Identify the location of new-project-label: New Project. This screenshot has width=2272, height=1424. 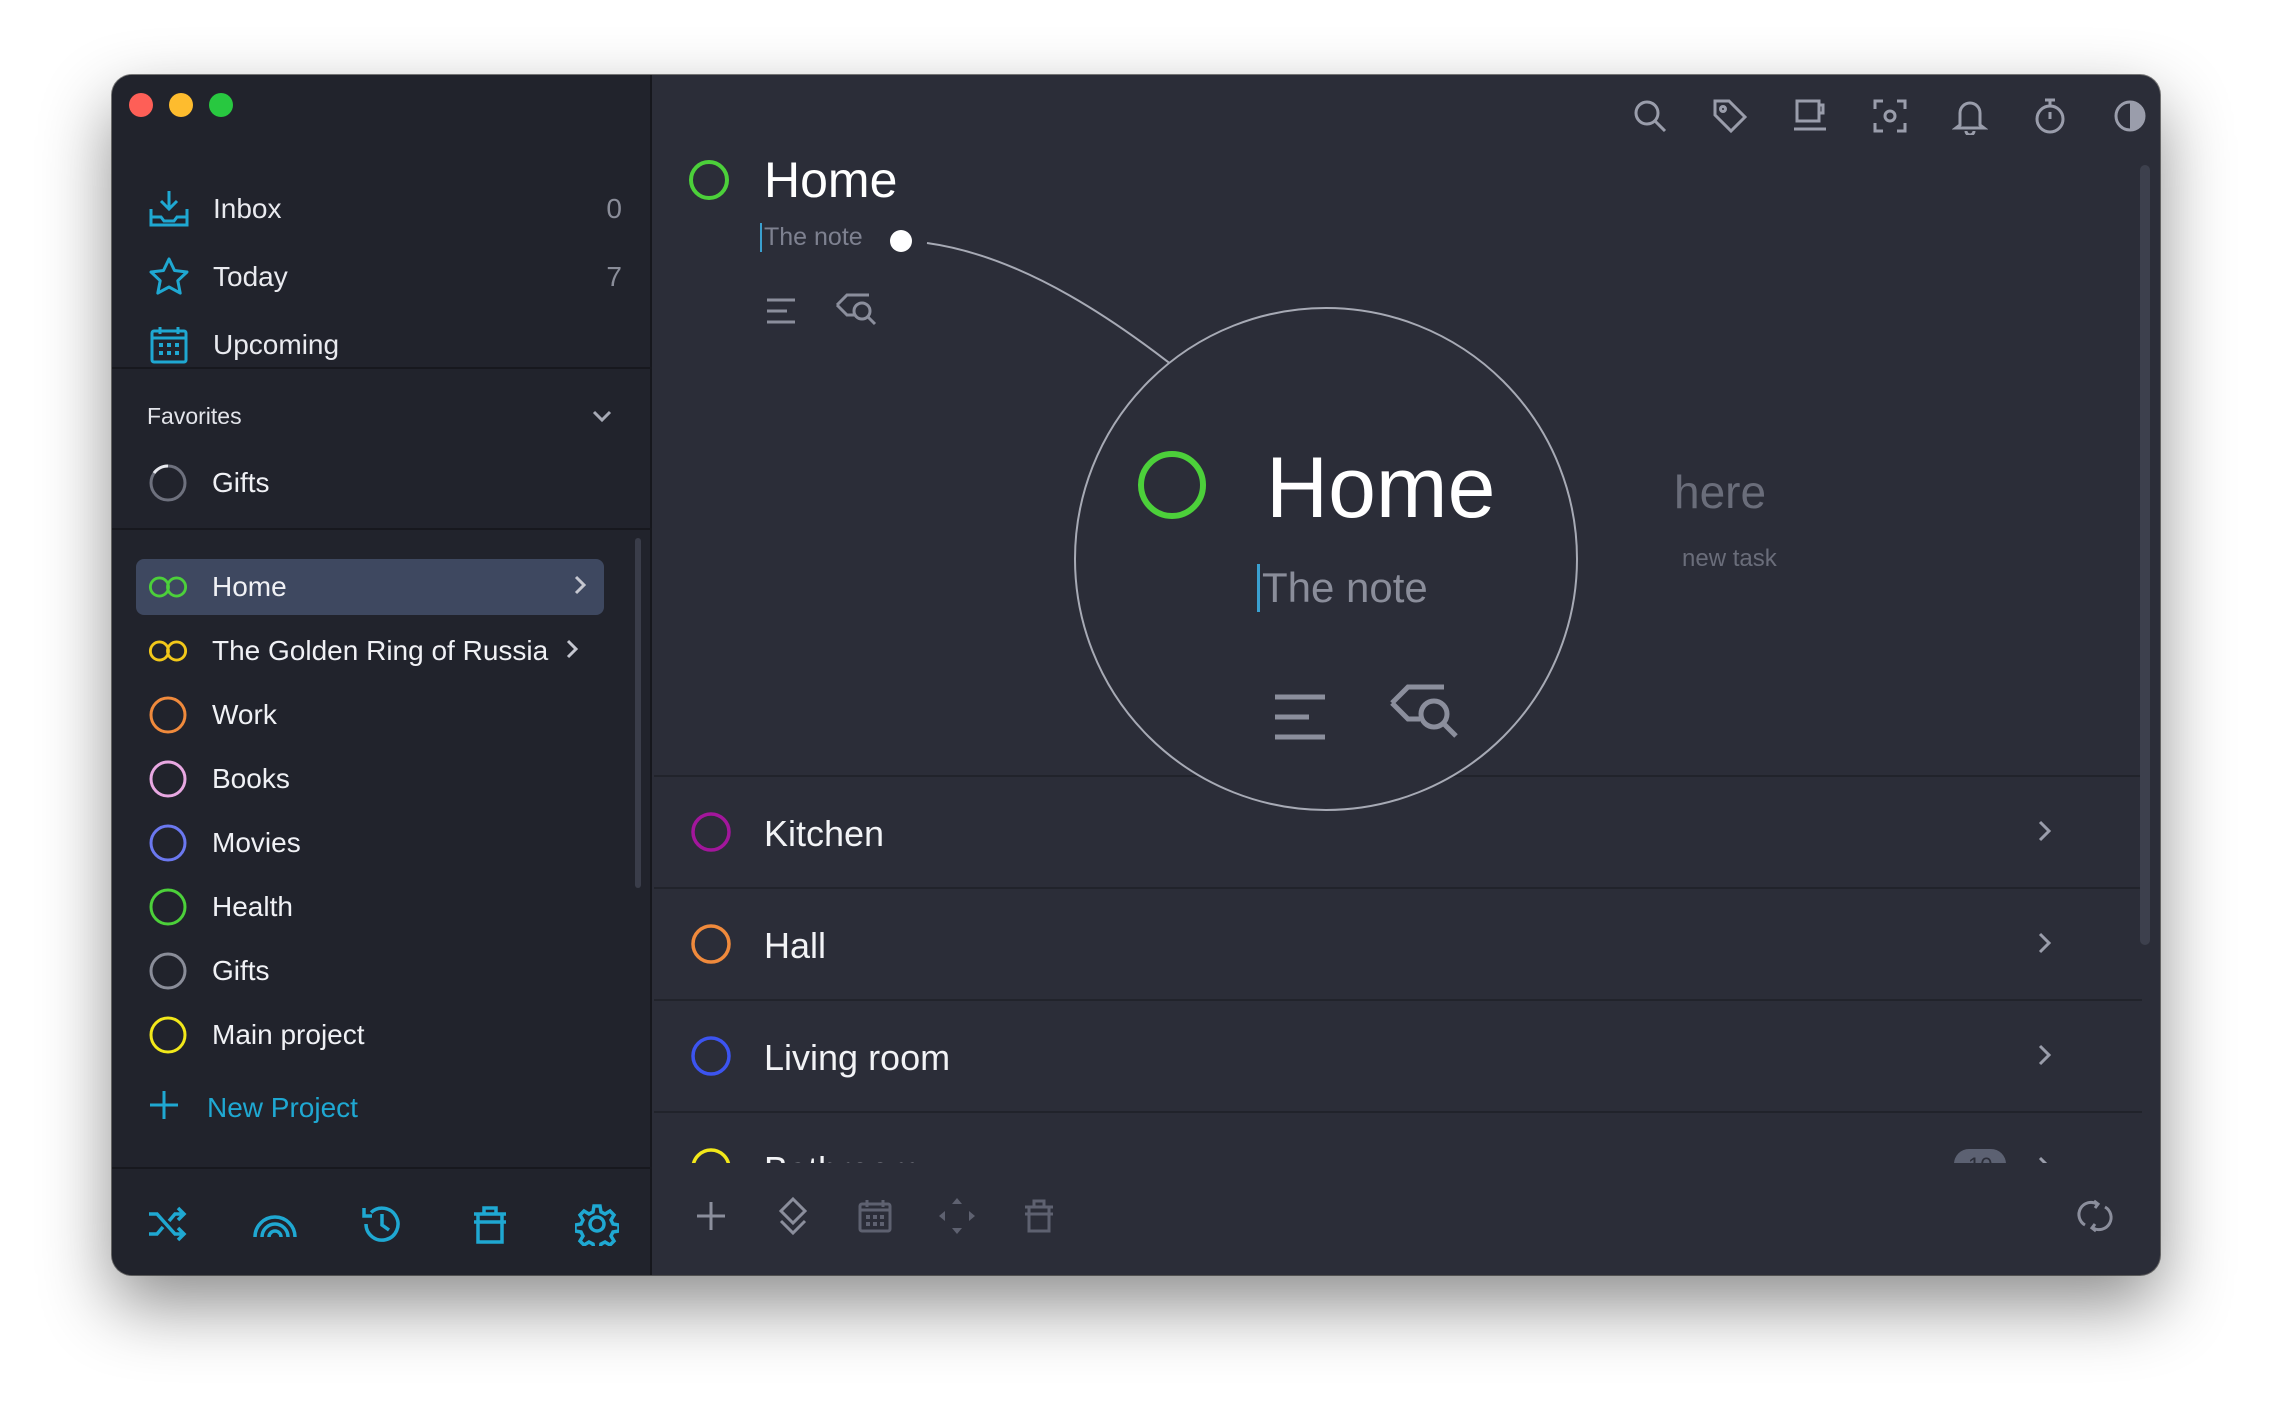
(282, 1107).